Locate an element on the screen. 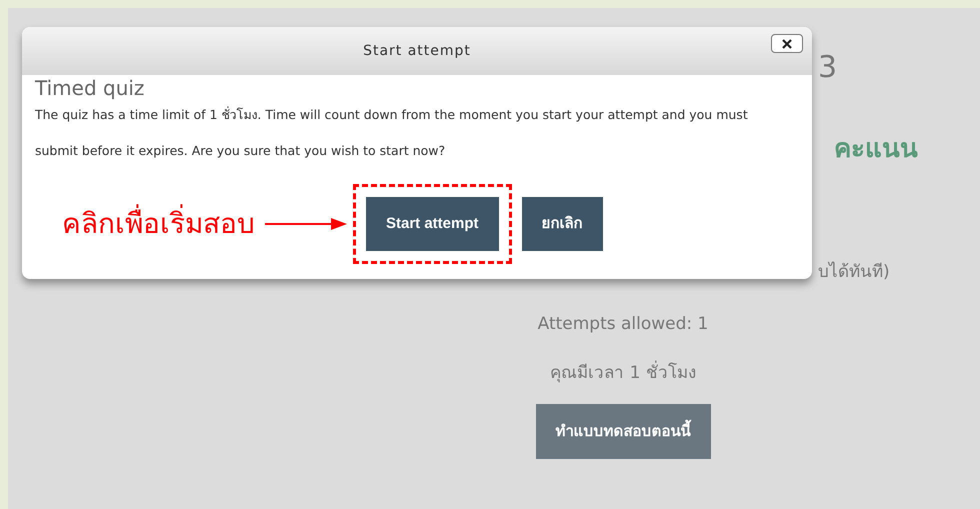 The height and width of the screenshot is (509, 980). time-limit-text: คุณมีเวลา 1 ชั่วโมง is located at coordinates (623, 373).